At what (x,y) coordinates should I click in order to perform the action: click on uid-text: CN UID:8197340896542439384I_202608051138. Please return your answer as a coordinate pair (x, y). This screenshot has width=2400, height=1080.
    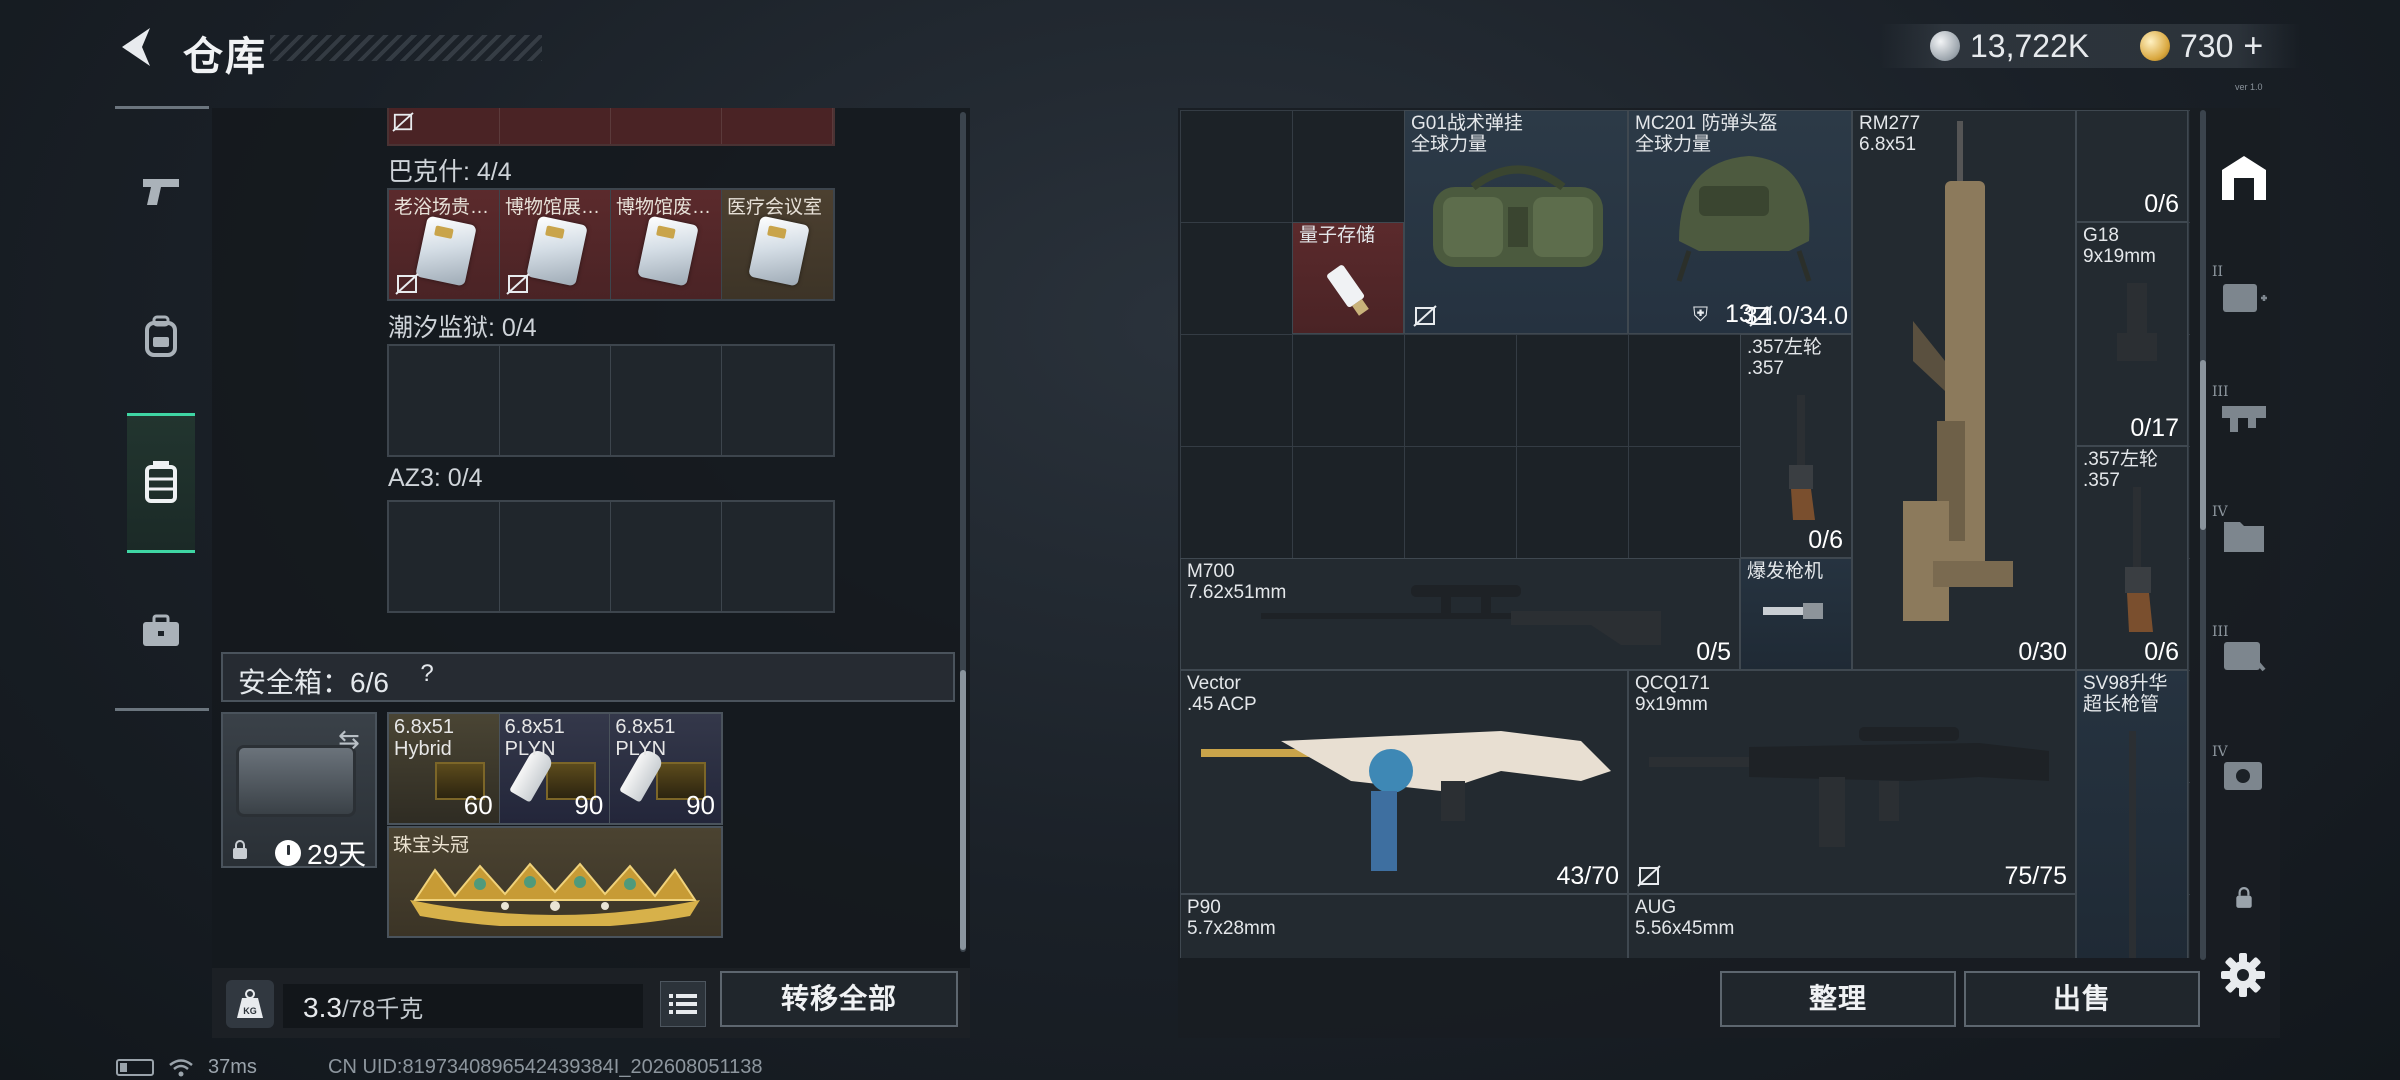
    Looking at the image, I should click on (545, 1067).